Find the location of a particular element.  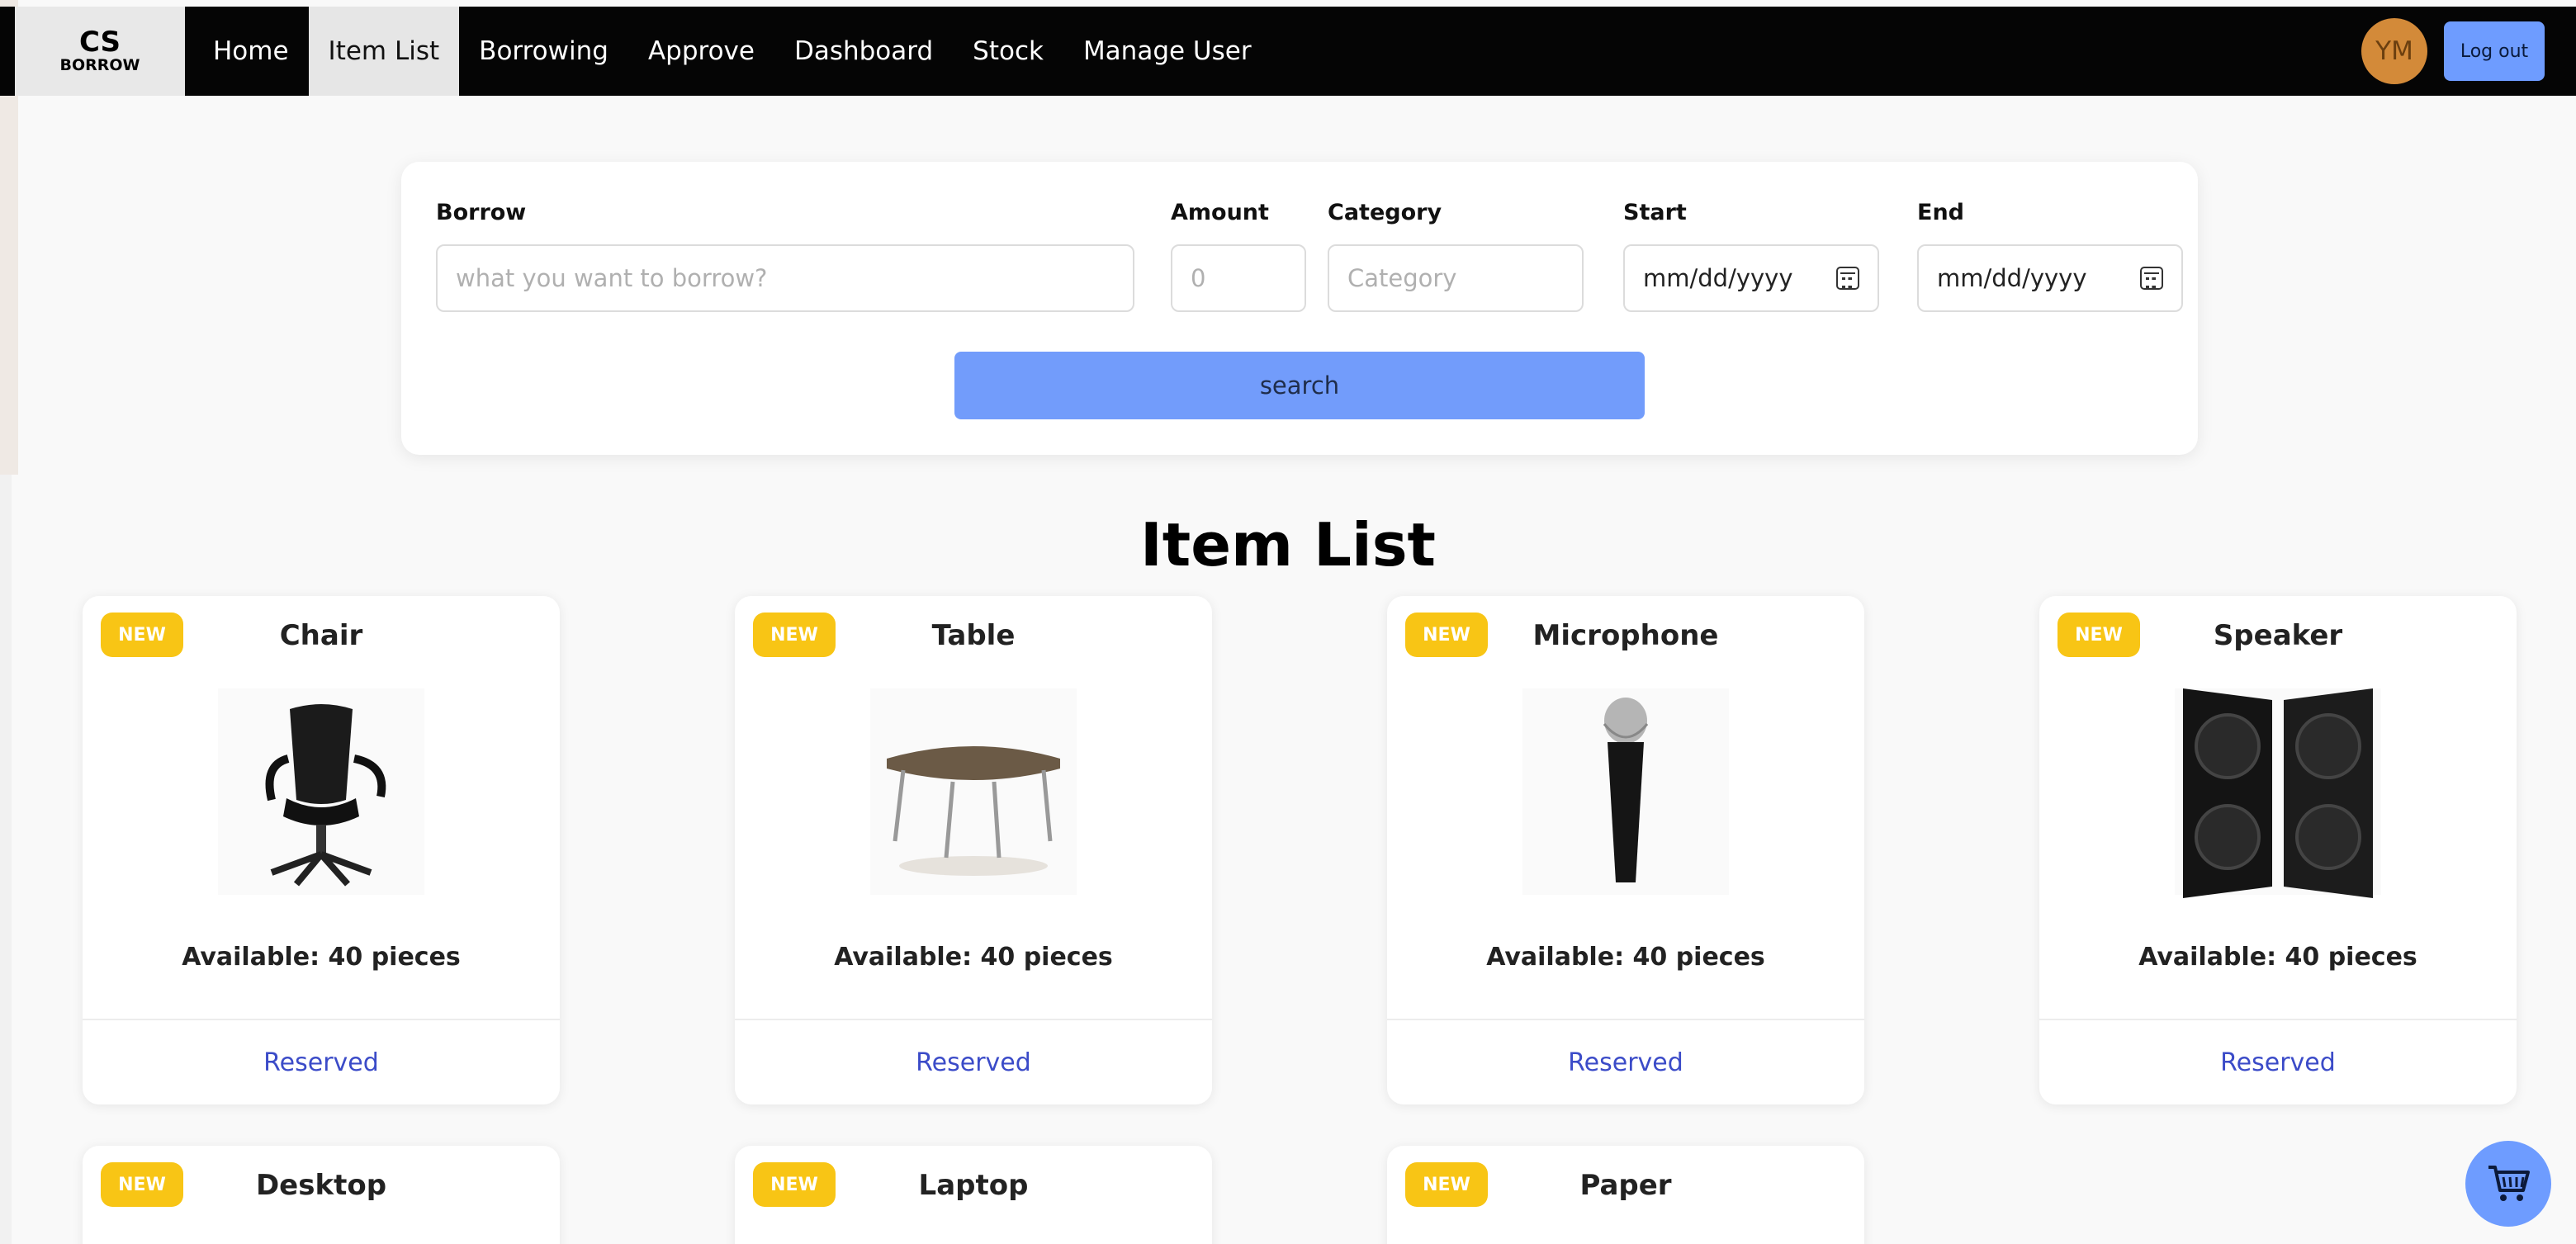

item-name: Desktop is located at coordinates (321, 1185).